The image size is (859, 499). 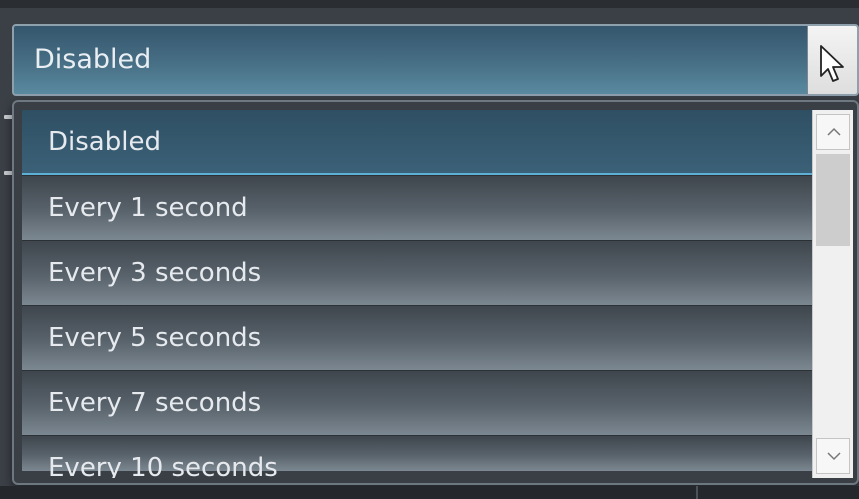 What do you see at coordinates (832, 63) in the screenshot?
I see `mouse-pointer-icon` at bounding box center [832, 63].